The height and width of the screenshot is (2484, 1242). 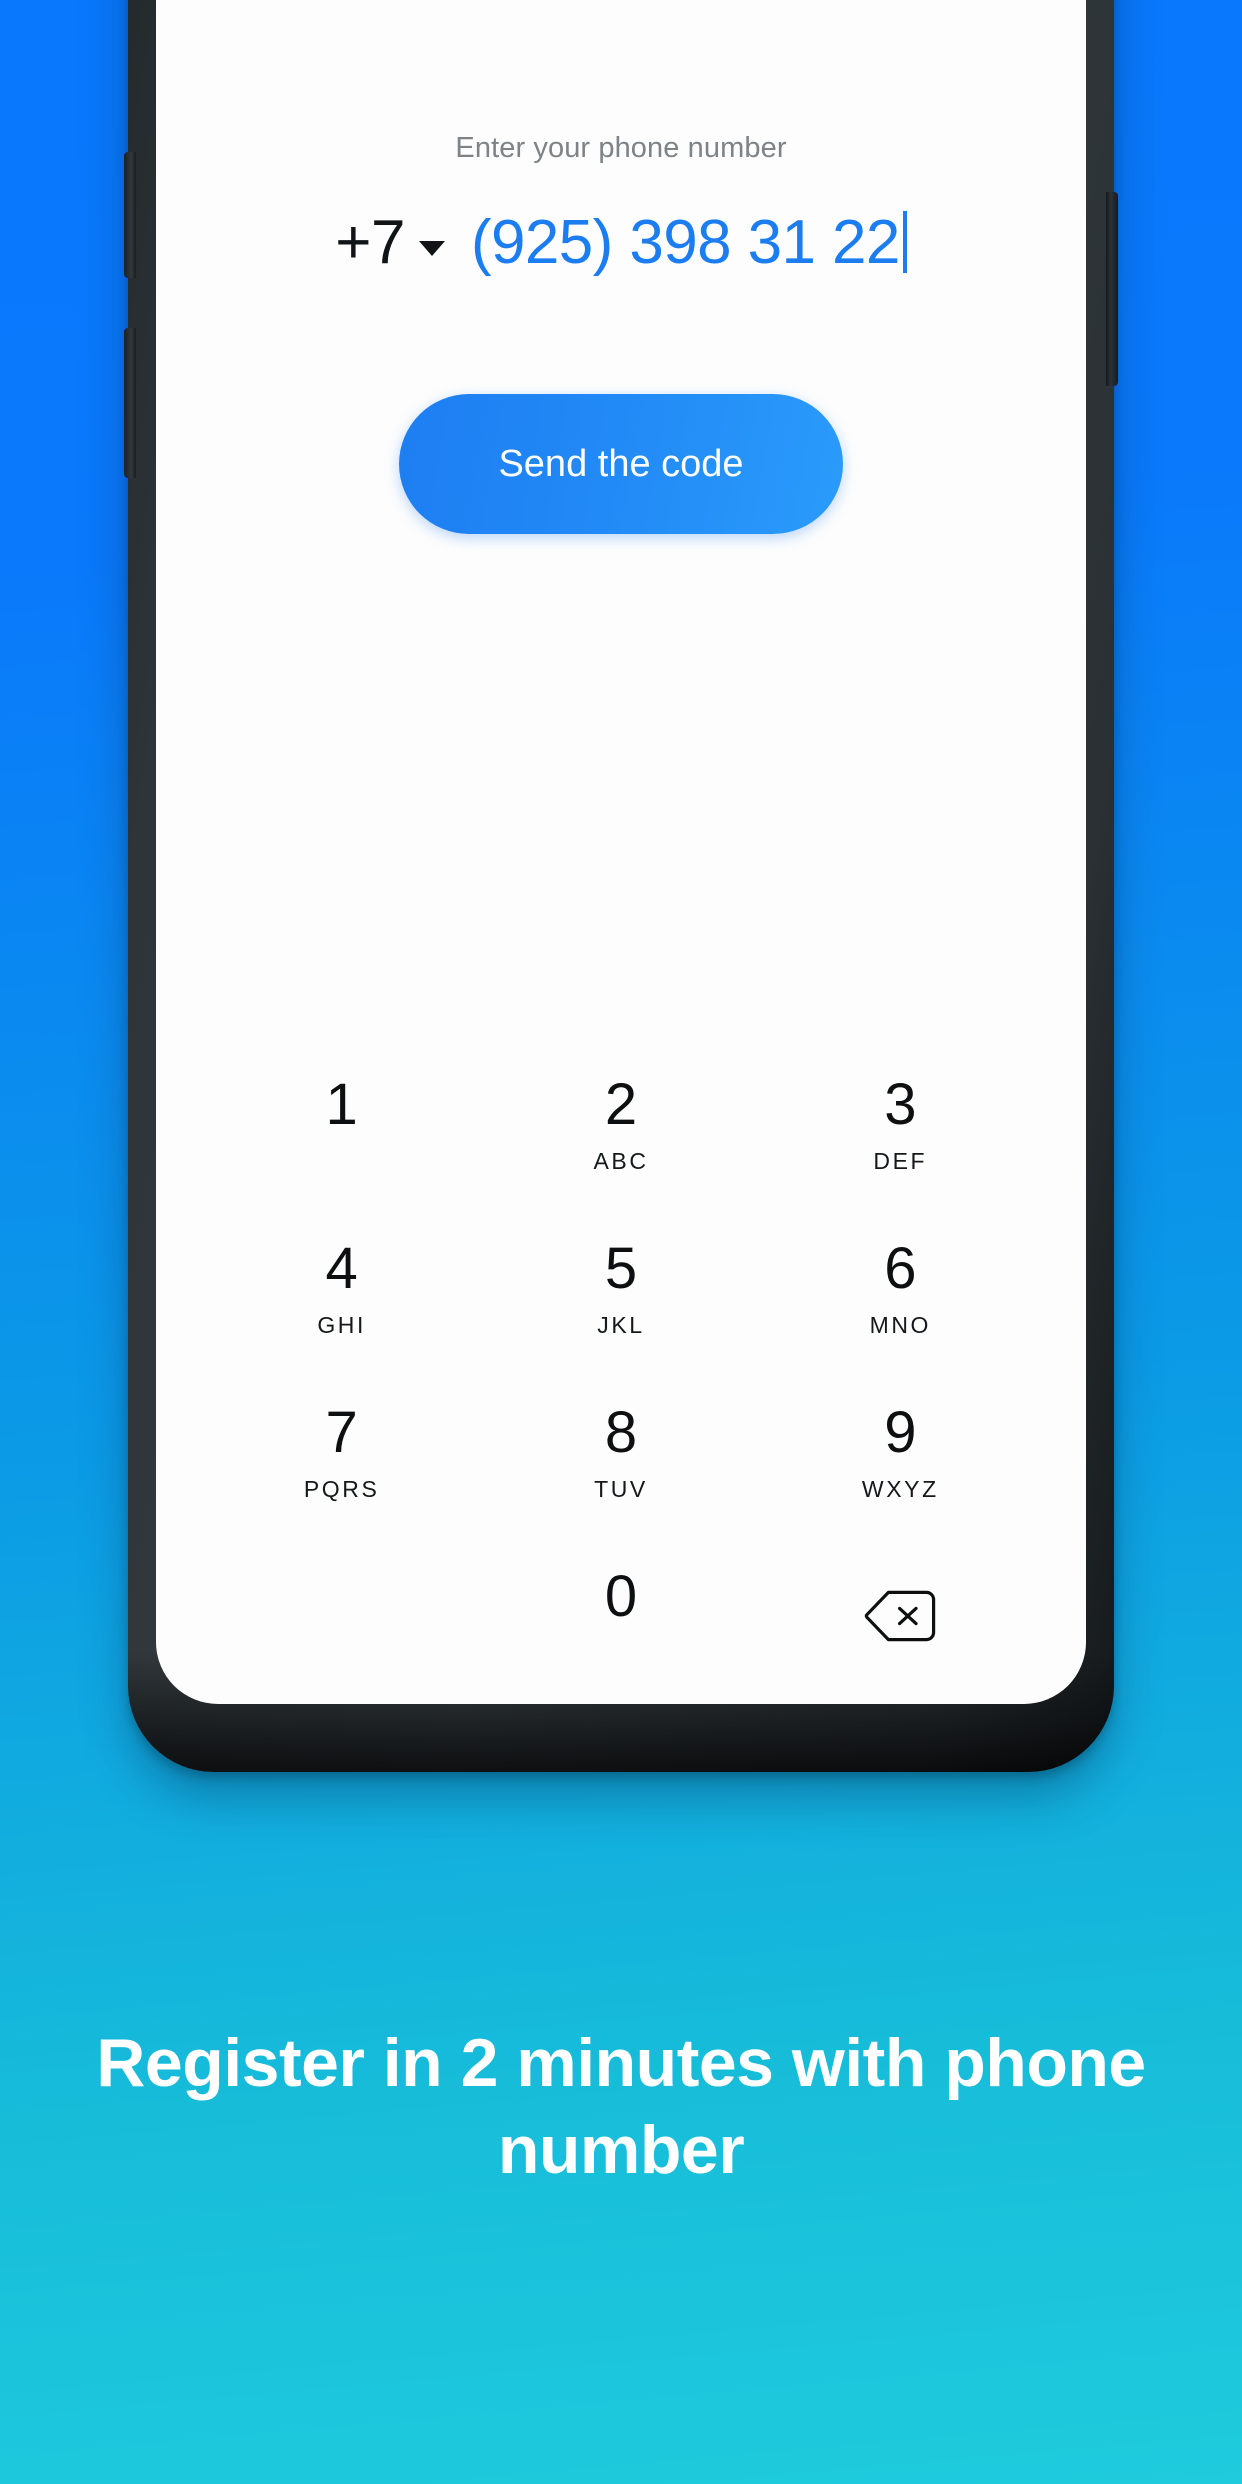 I want to click on dial-key-5: 5 JKL, so click(x=620, y=1288).